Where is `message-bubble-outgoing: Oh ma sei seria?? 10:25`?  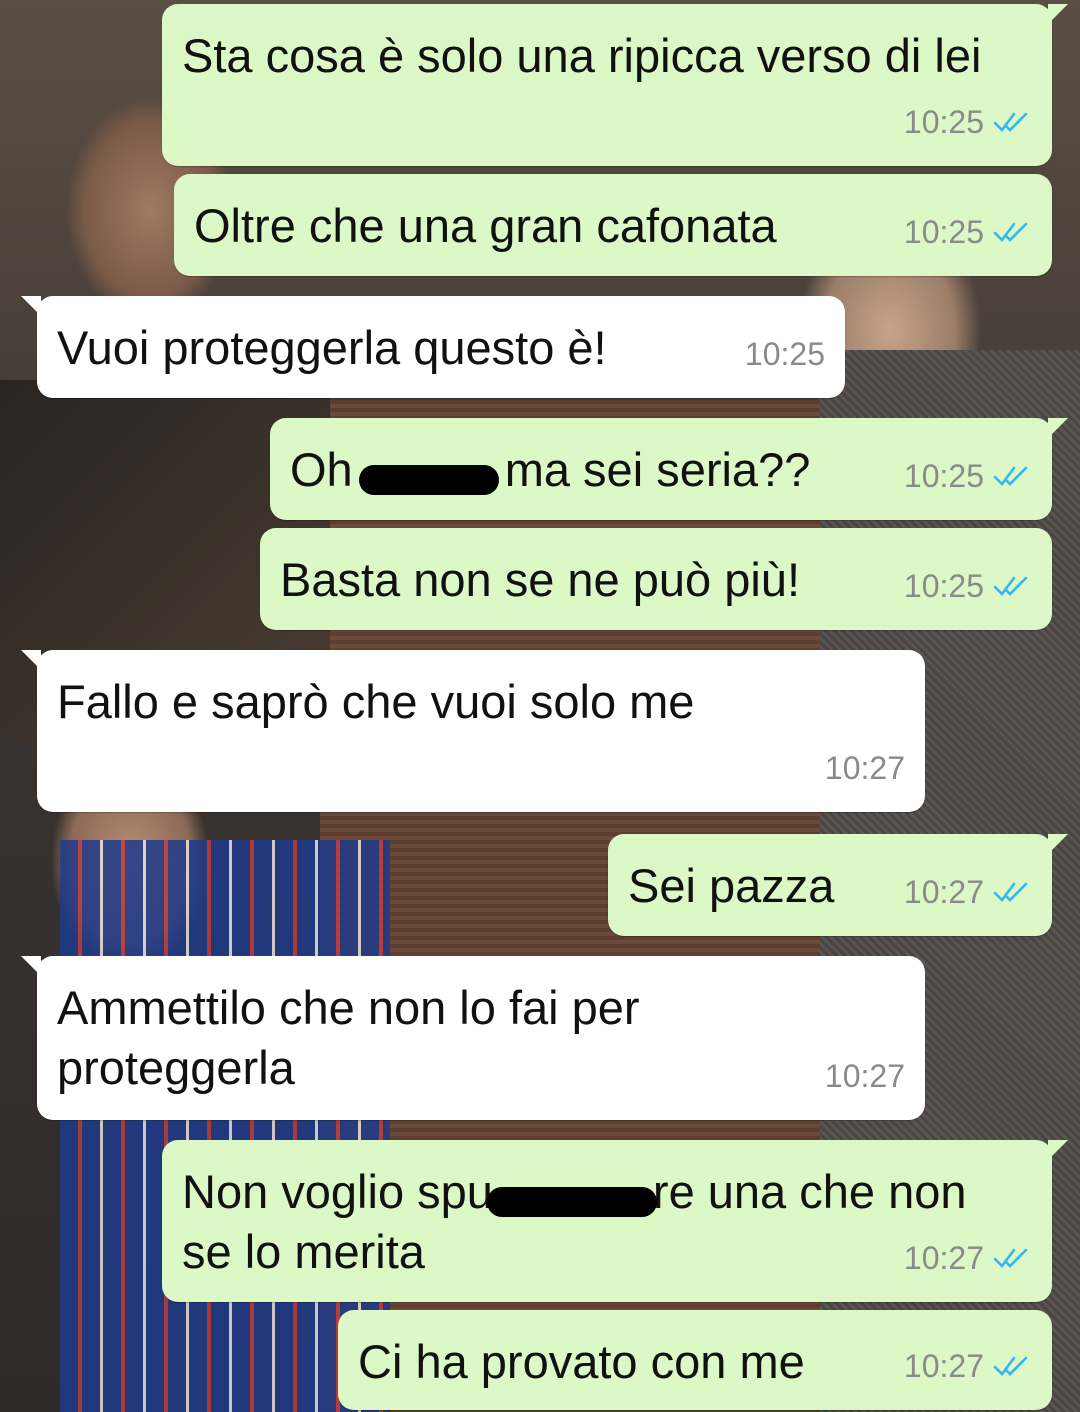
message-bubble-outgoing: Oh ma sei seria?? 10:25 is located at coordinates (669, 469).